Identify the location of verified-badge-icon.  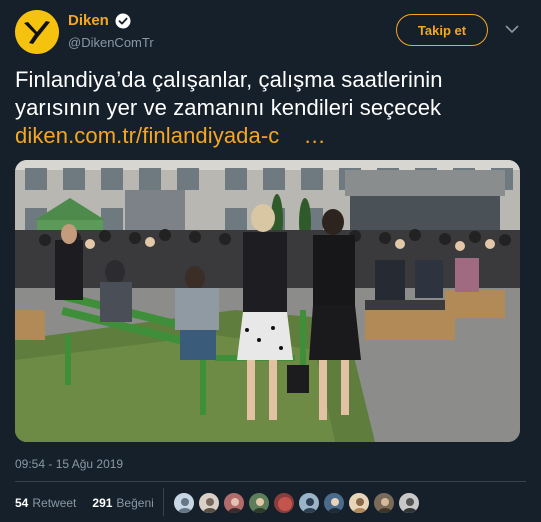
(123, 21).